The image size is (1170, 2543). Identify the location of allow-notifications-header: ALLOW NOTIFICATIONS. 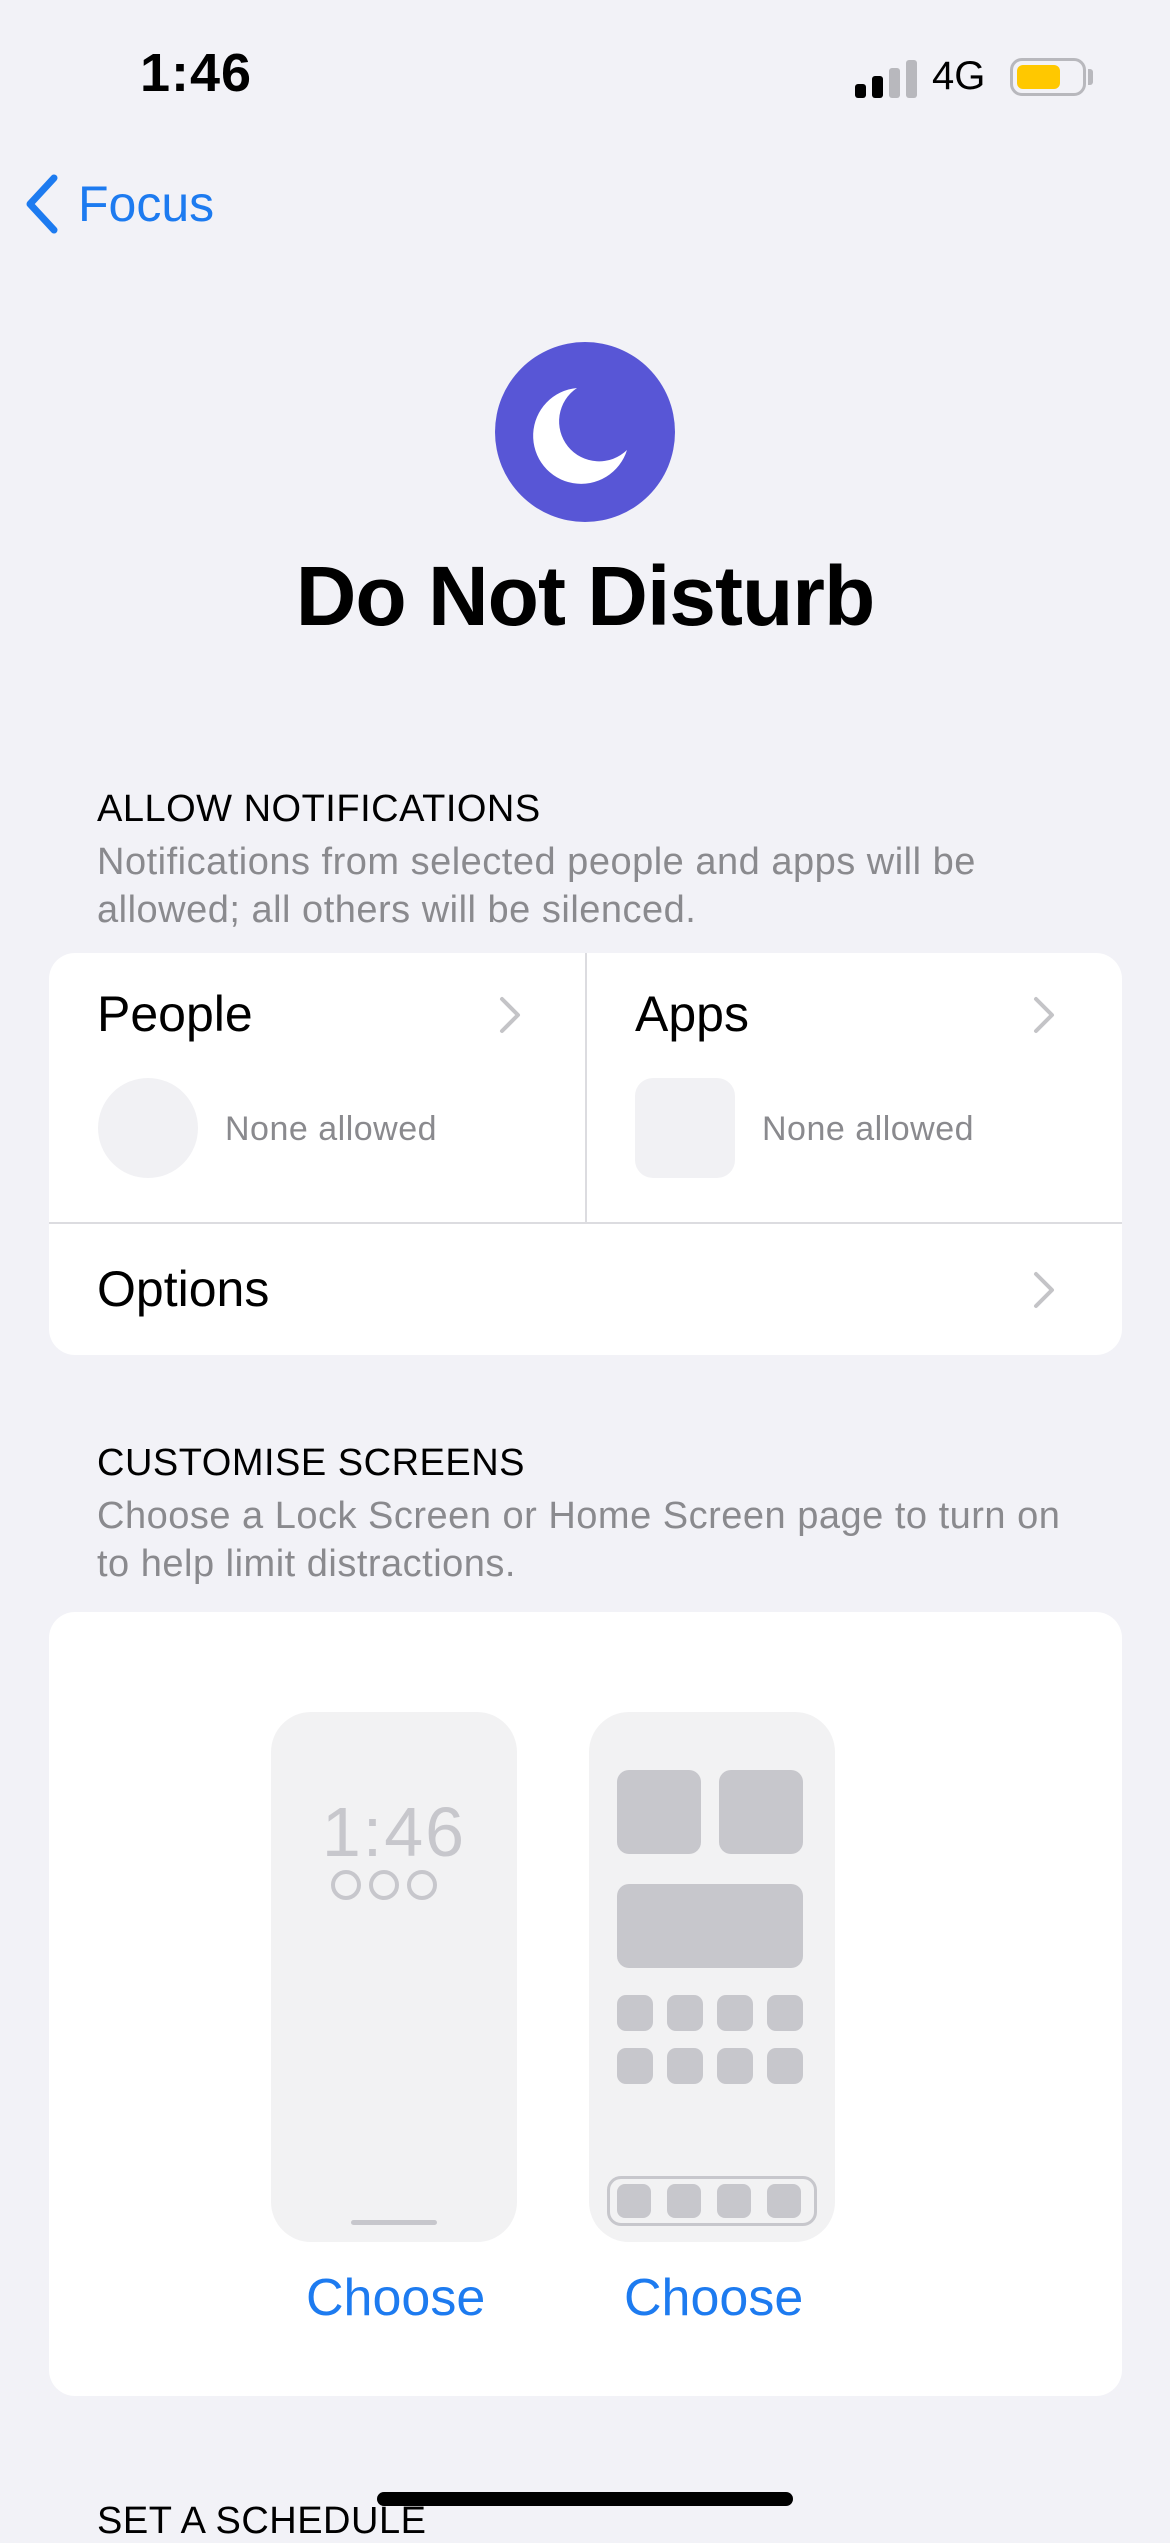
(319, 809).